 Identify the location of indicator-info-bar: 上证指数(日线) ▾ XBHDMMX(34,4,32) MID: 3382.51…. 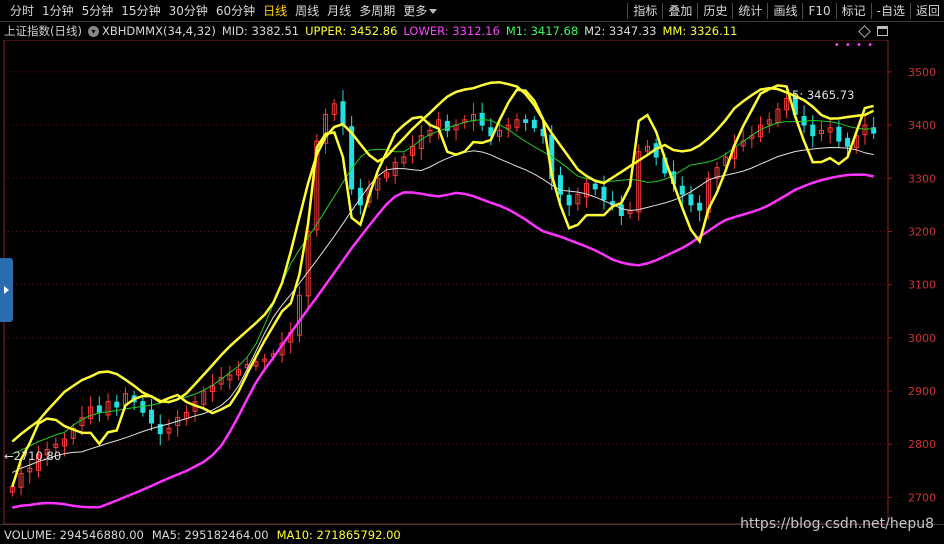
(472, 31).